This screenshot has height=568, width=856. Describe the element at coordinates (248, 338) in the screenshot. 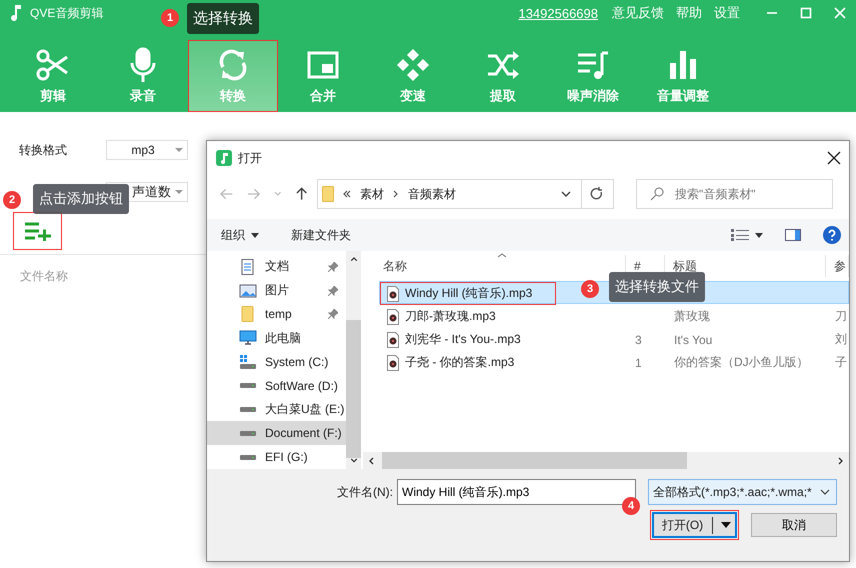

I see `monitor-icon` at that location.